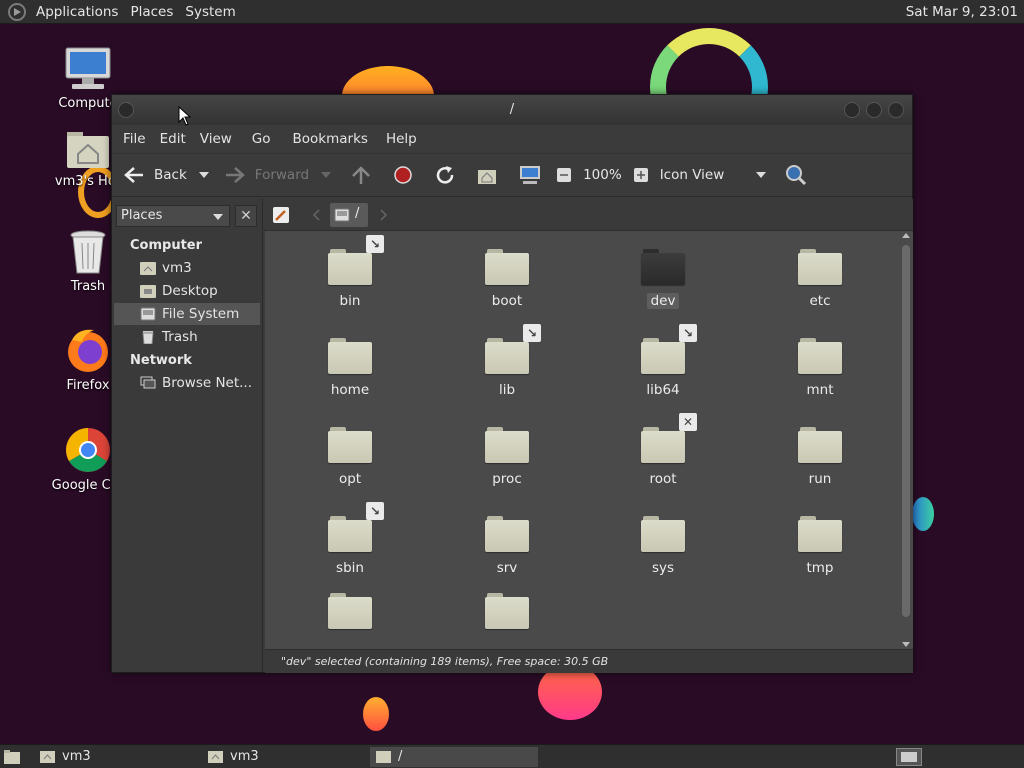 The width and height of the screenshot is (1024, 768). Describe the element at coordinates (326, 175) in the screenshot. I see `forward-history-dropdown-icon` at that location.